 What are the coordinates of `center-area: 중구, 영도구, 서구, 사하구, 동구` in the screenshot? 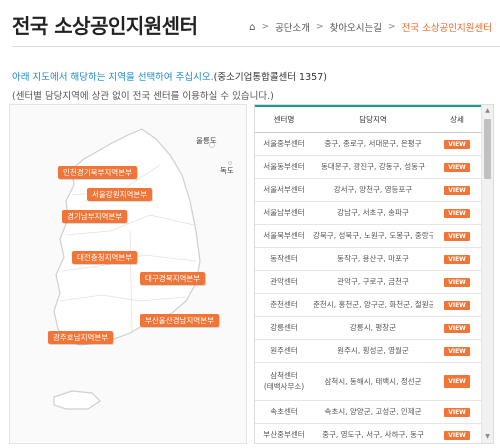 It's located at (373, 433).